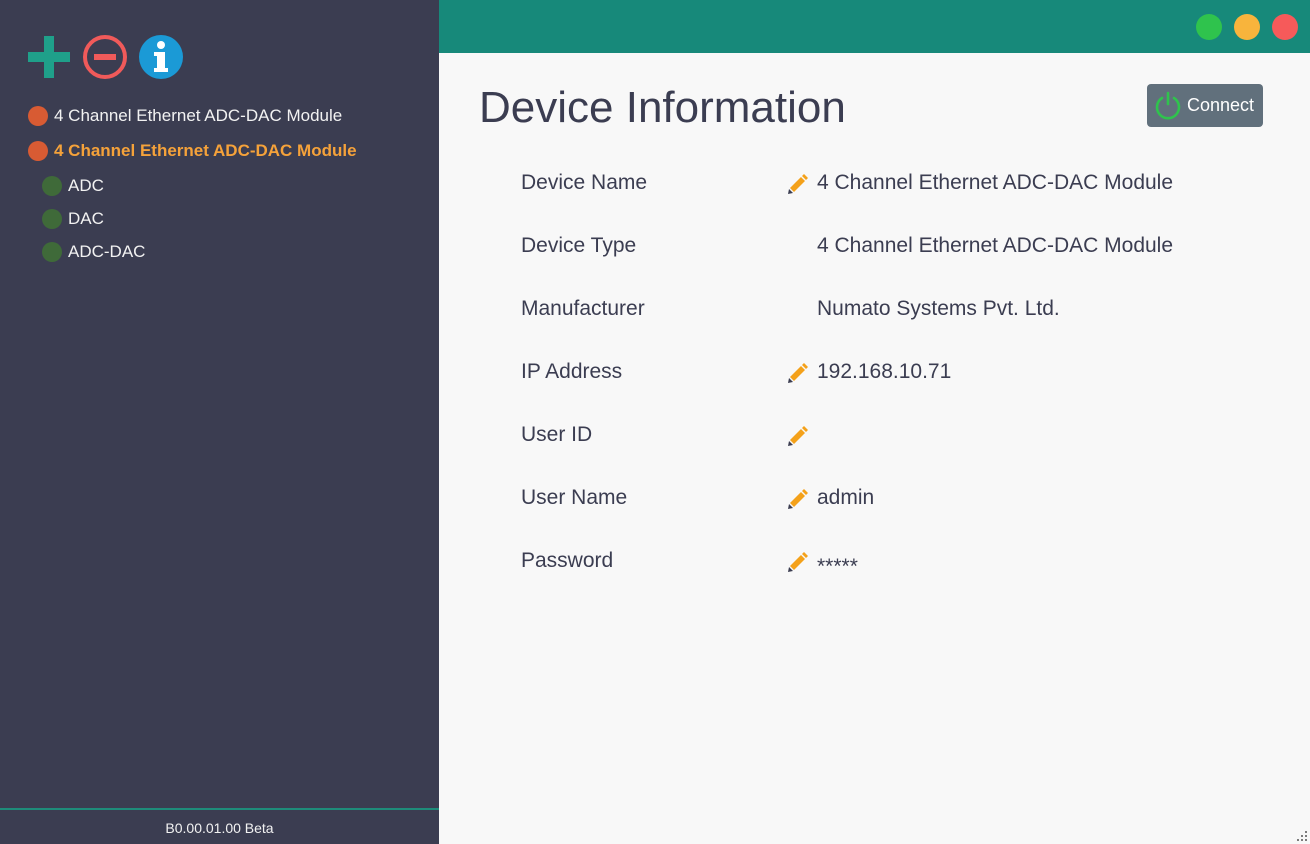 The height and width of the screenshot is (844, 1310). I want to click on field-value: Numato Systems Pvt. Ltd., so click(938, 308).